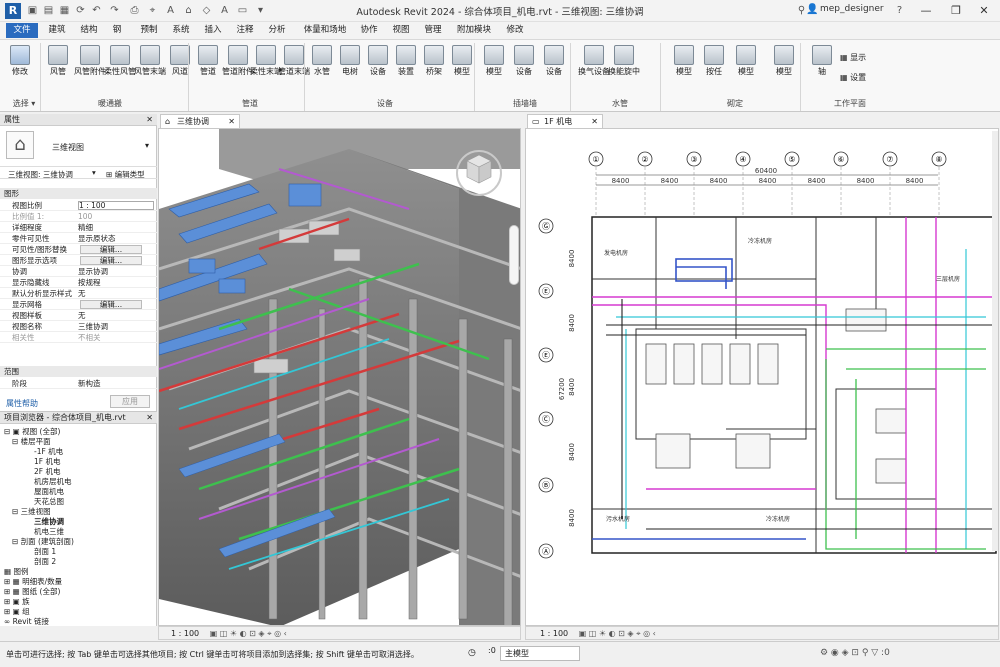  I want to click on tree-item: ⊞ ▣ 族, so click(17, 601).